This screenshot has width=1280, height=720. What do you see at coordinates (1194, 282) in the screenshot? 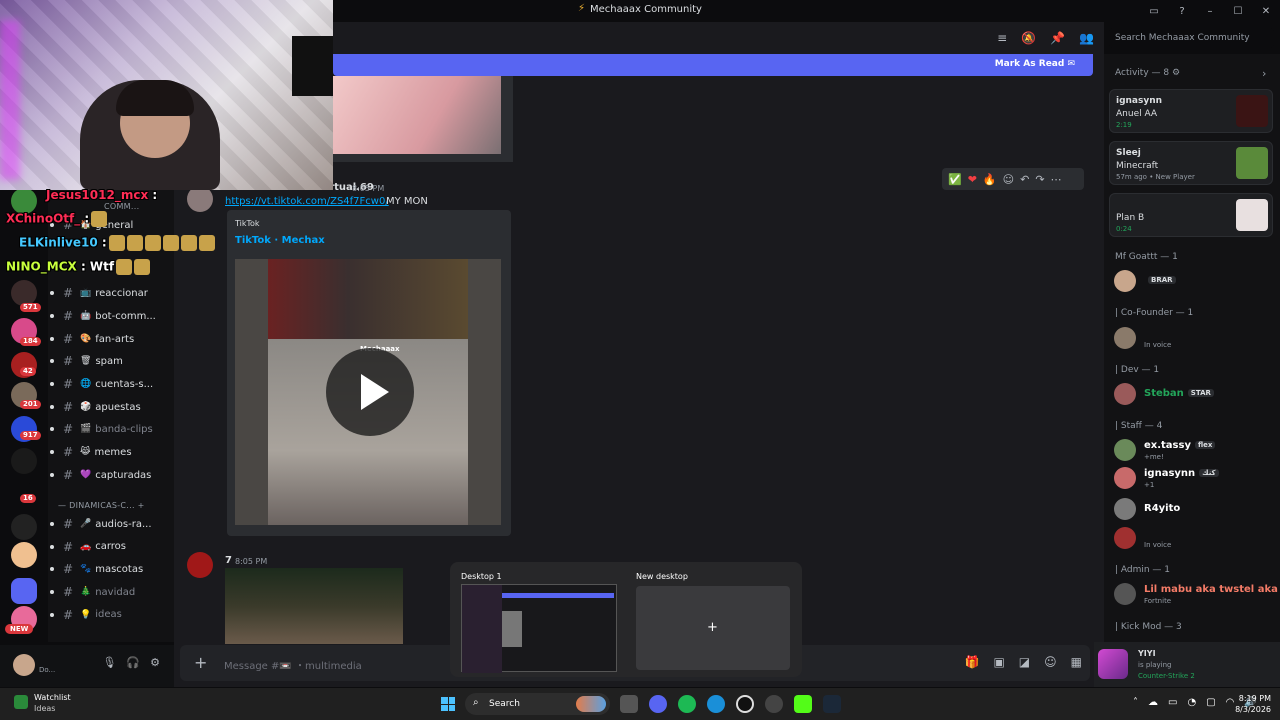
I see `member-item: BRAR` at bounding box center [1194, 282].